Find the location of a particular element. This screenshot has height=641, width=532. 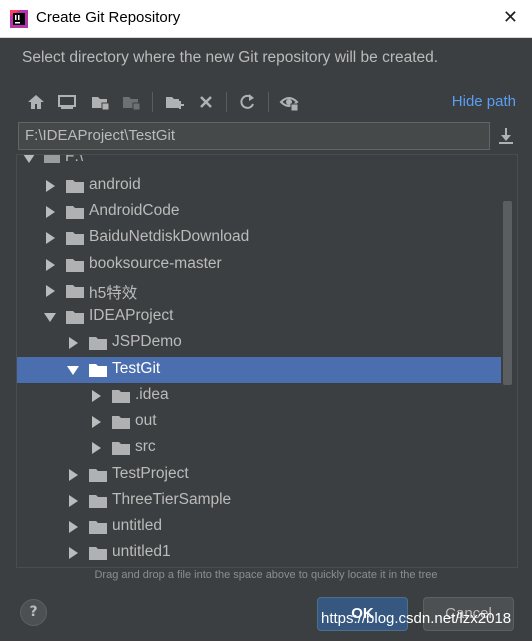

tree-row: JSPDemo is located at coordinates (259, 343).